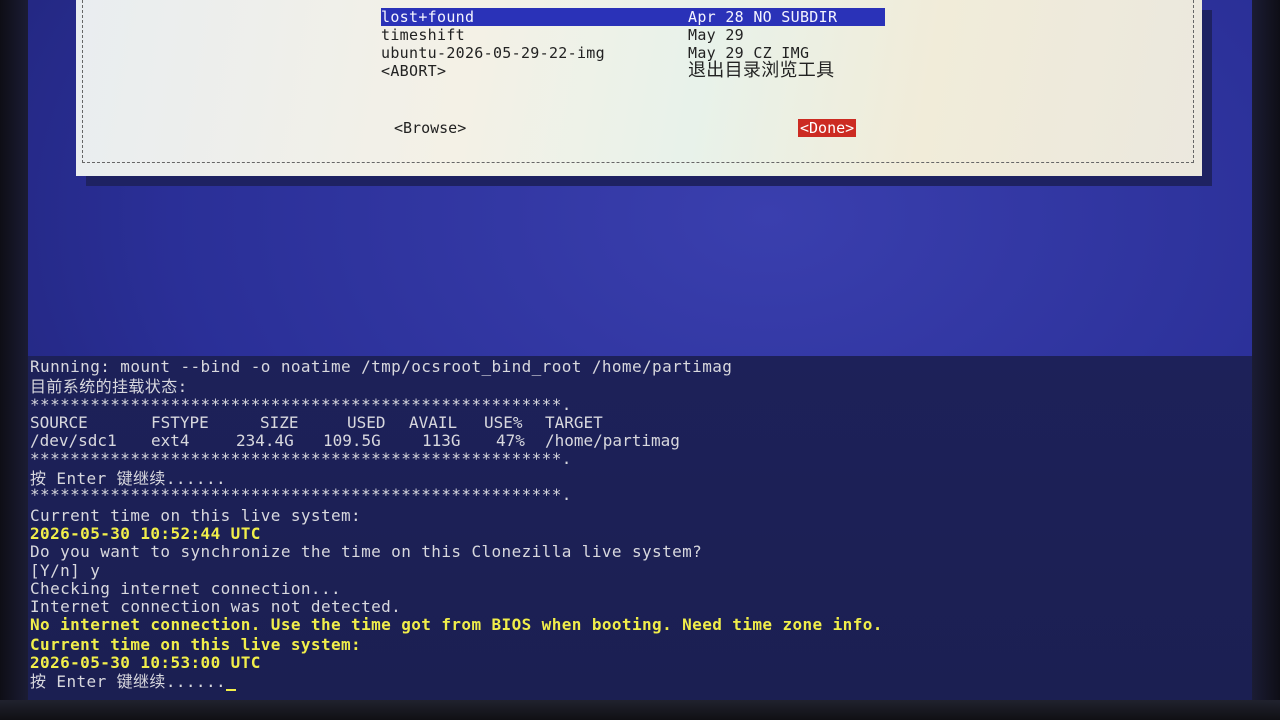 This screenshot has height=720, width=1280. What do you see at coordinates (352, 440) in the screenshot?
I see `table-cell-used: 109.5G` at bounding box center [352, 440].